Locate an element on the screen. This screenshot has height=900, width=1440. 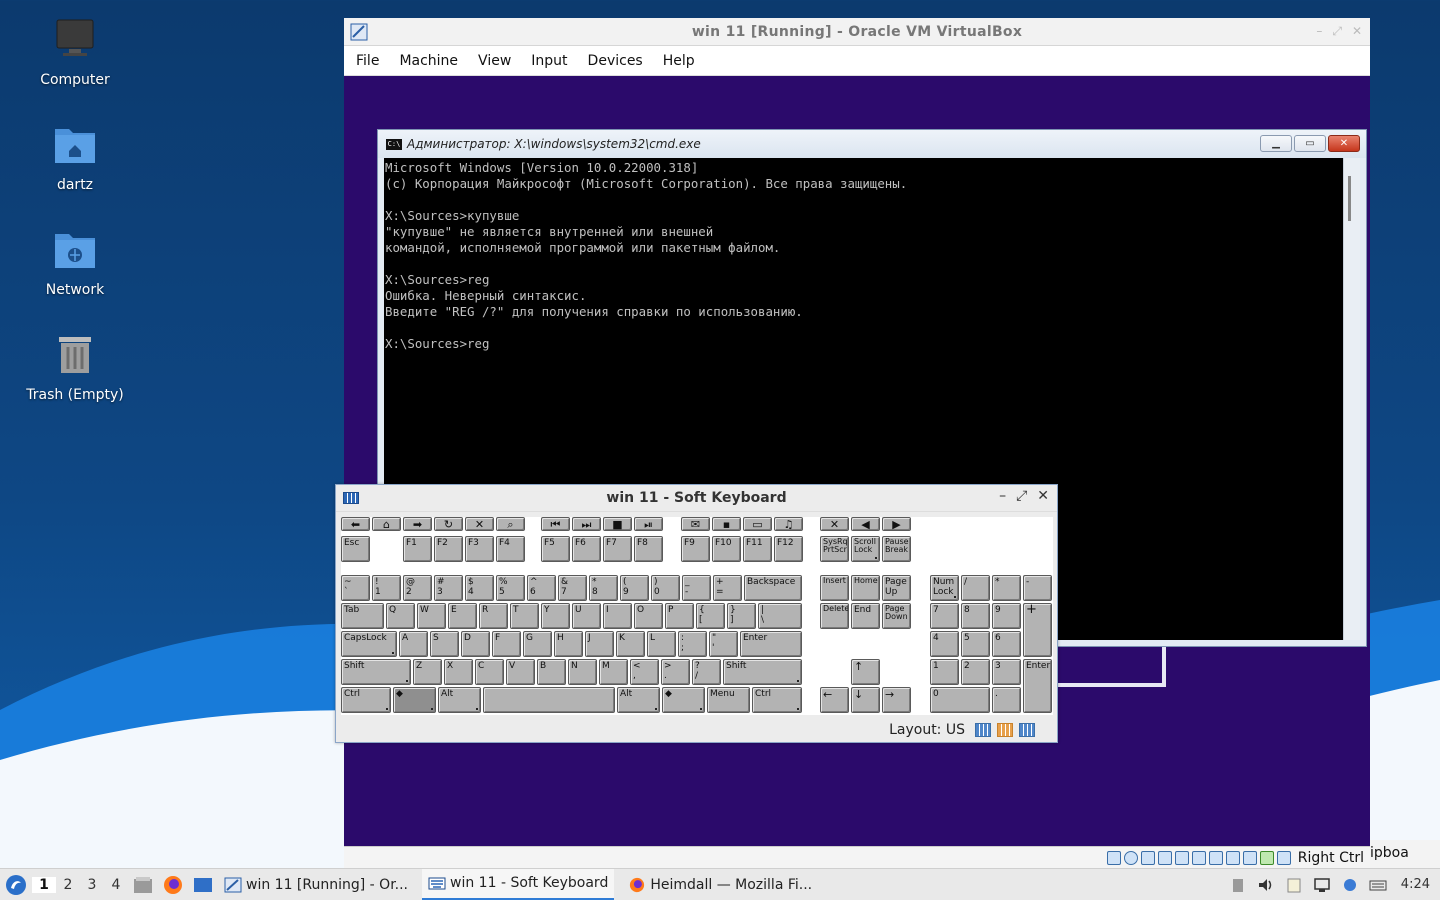
key-7: & 7 is located at coordinates (572, 588).